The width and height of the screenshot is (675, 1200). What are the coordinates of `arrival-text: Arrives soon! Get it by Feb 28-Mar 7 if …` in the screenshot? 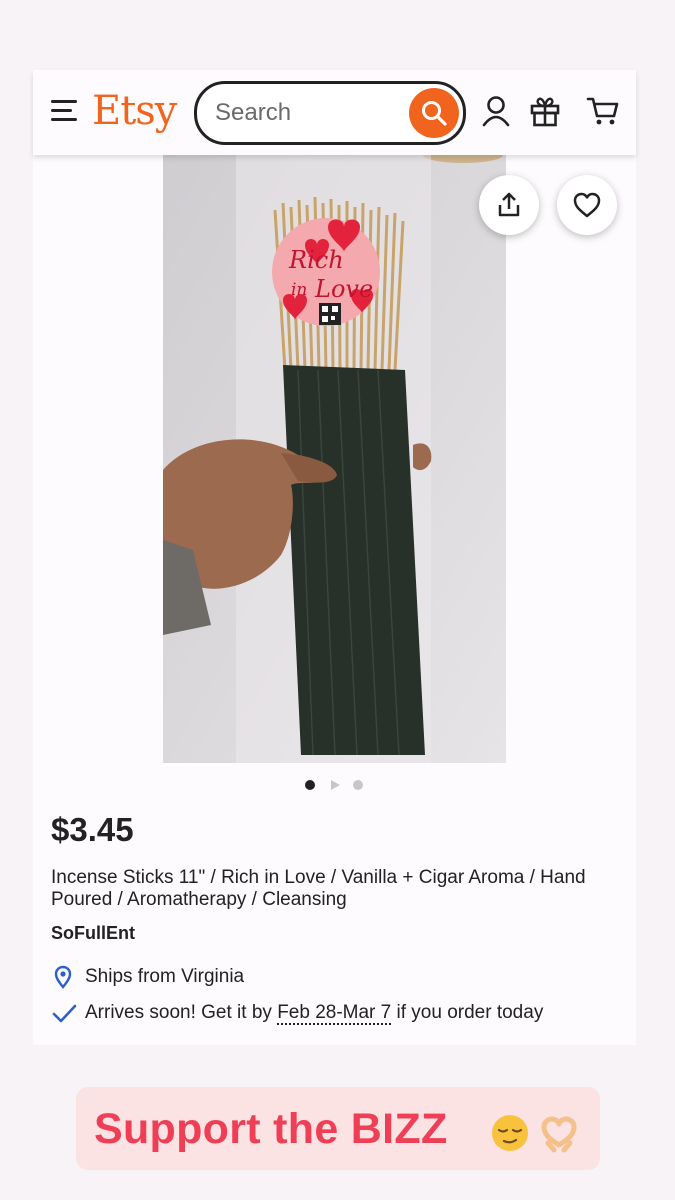 It's located at (314, 1013).